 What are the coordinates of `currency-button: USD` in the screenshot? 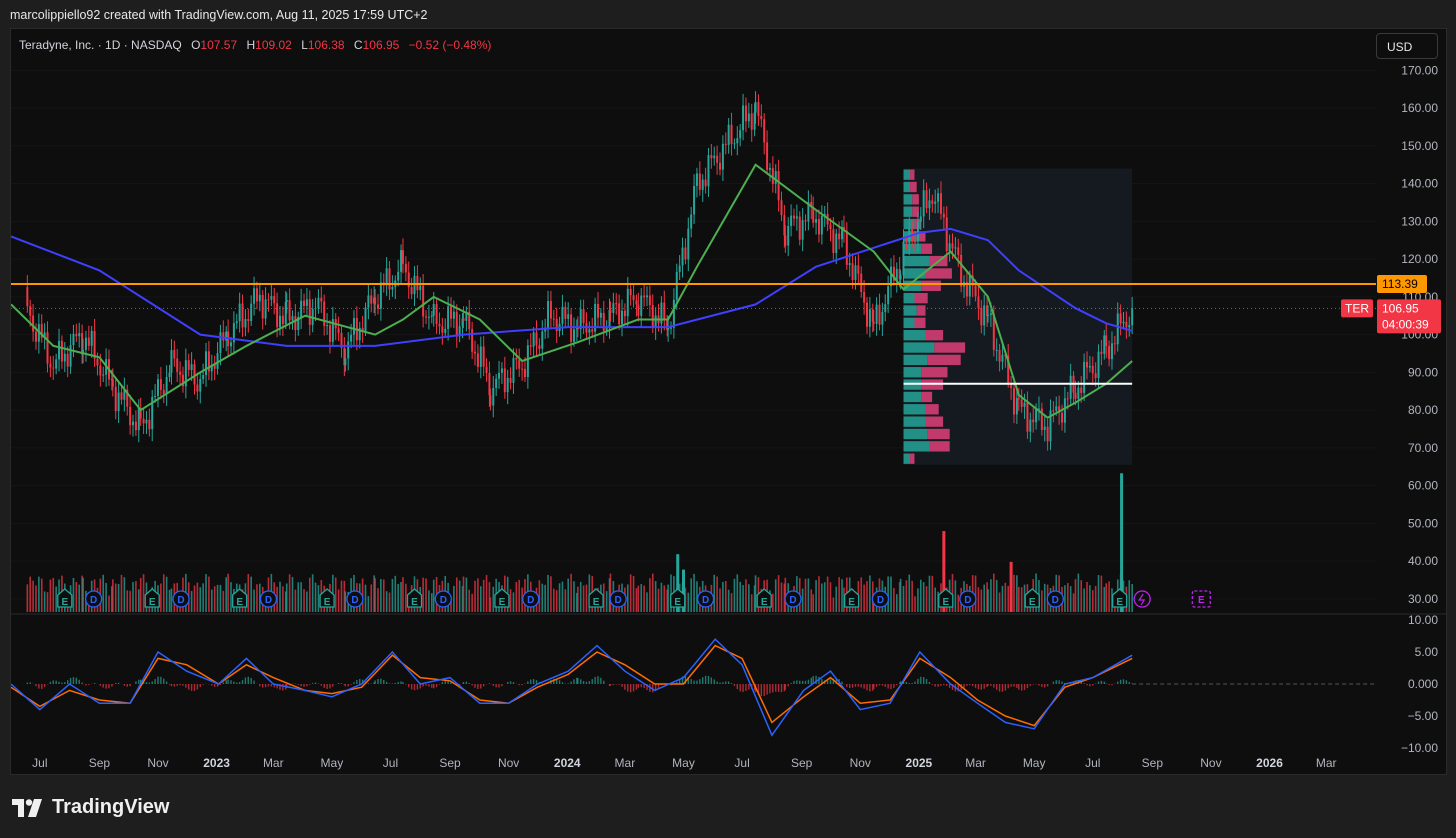 It's located at (1407, 46).